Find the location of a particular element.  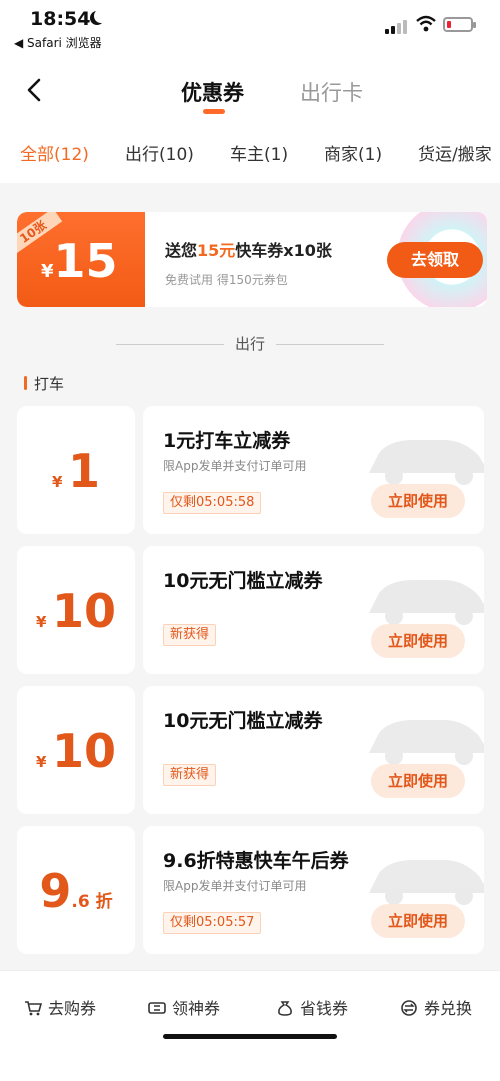

divider-right is located at coordinates (330, 344).